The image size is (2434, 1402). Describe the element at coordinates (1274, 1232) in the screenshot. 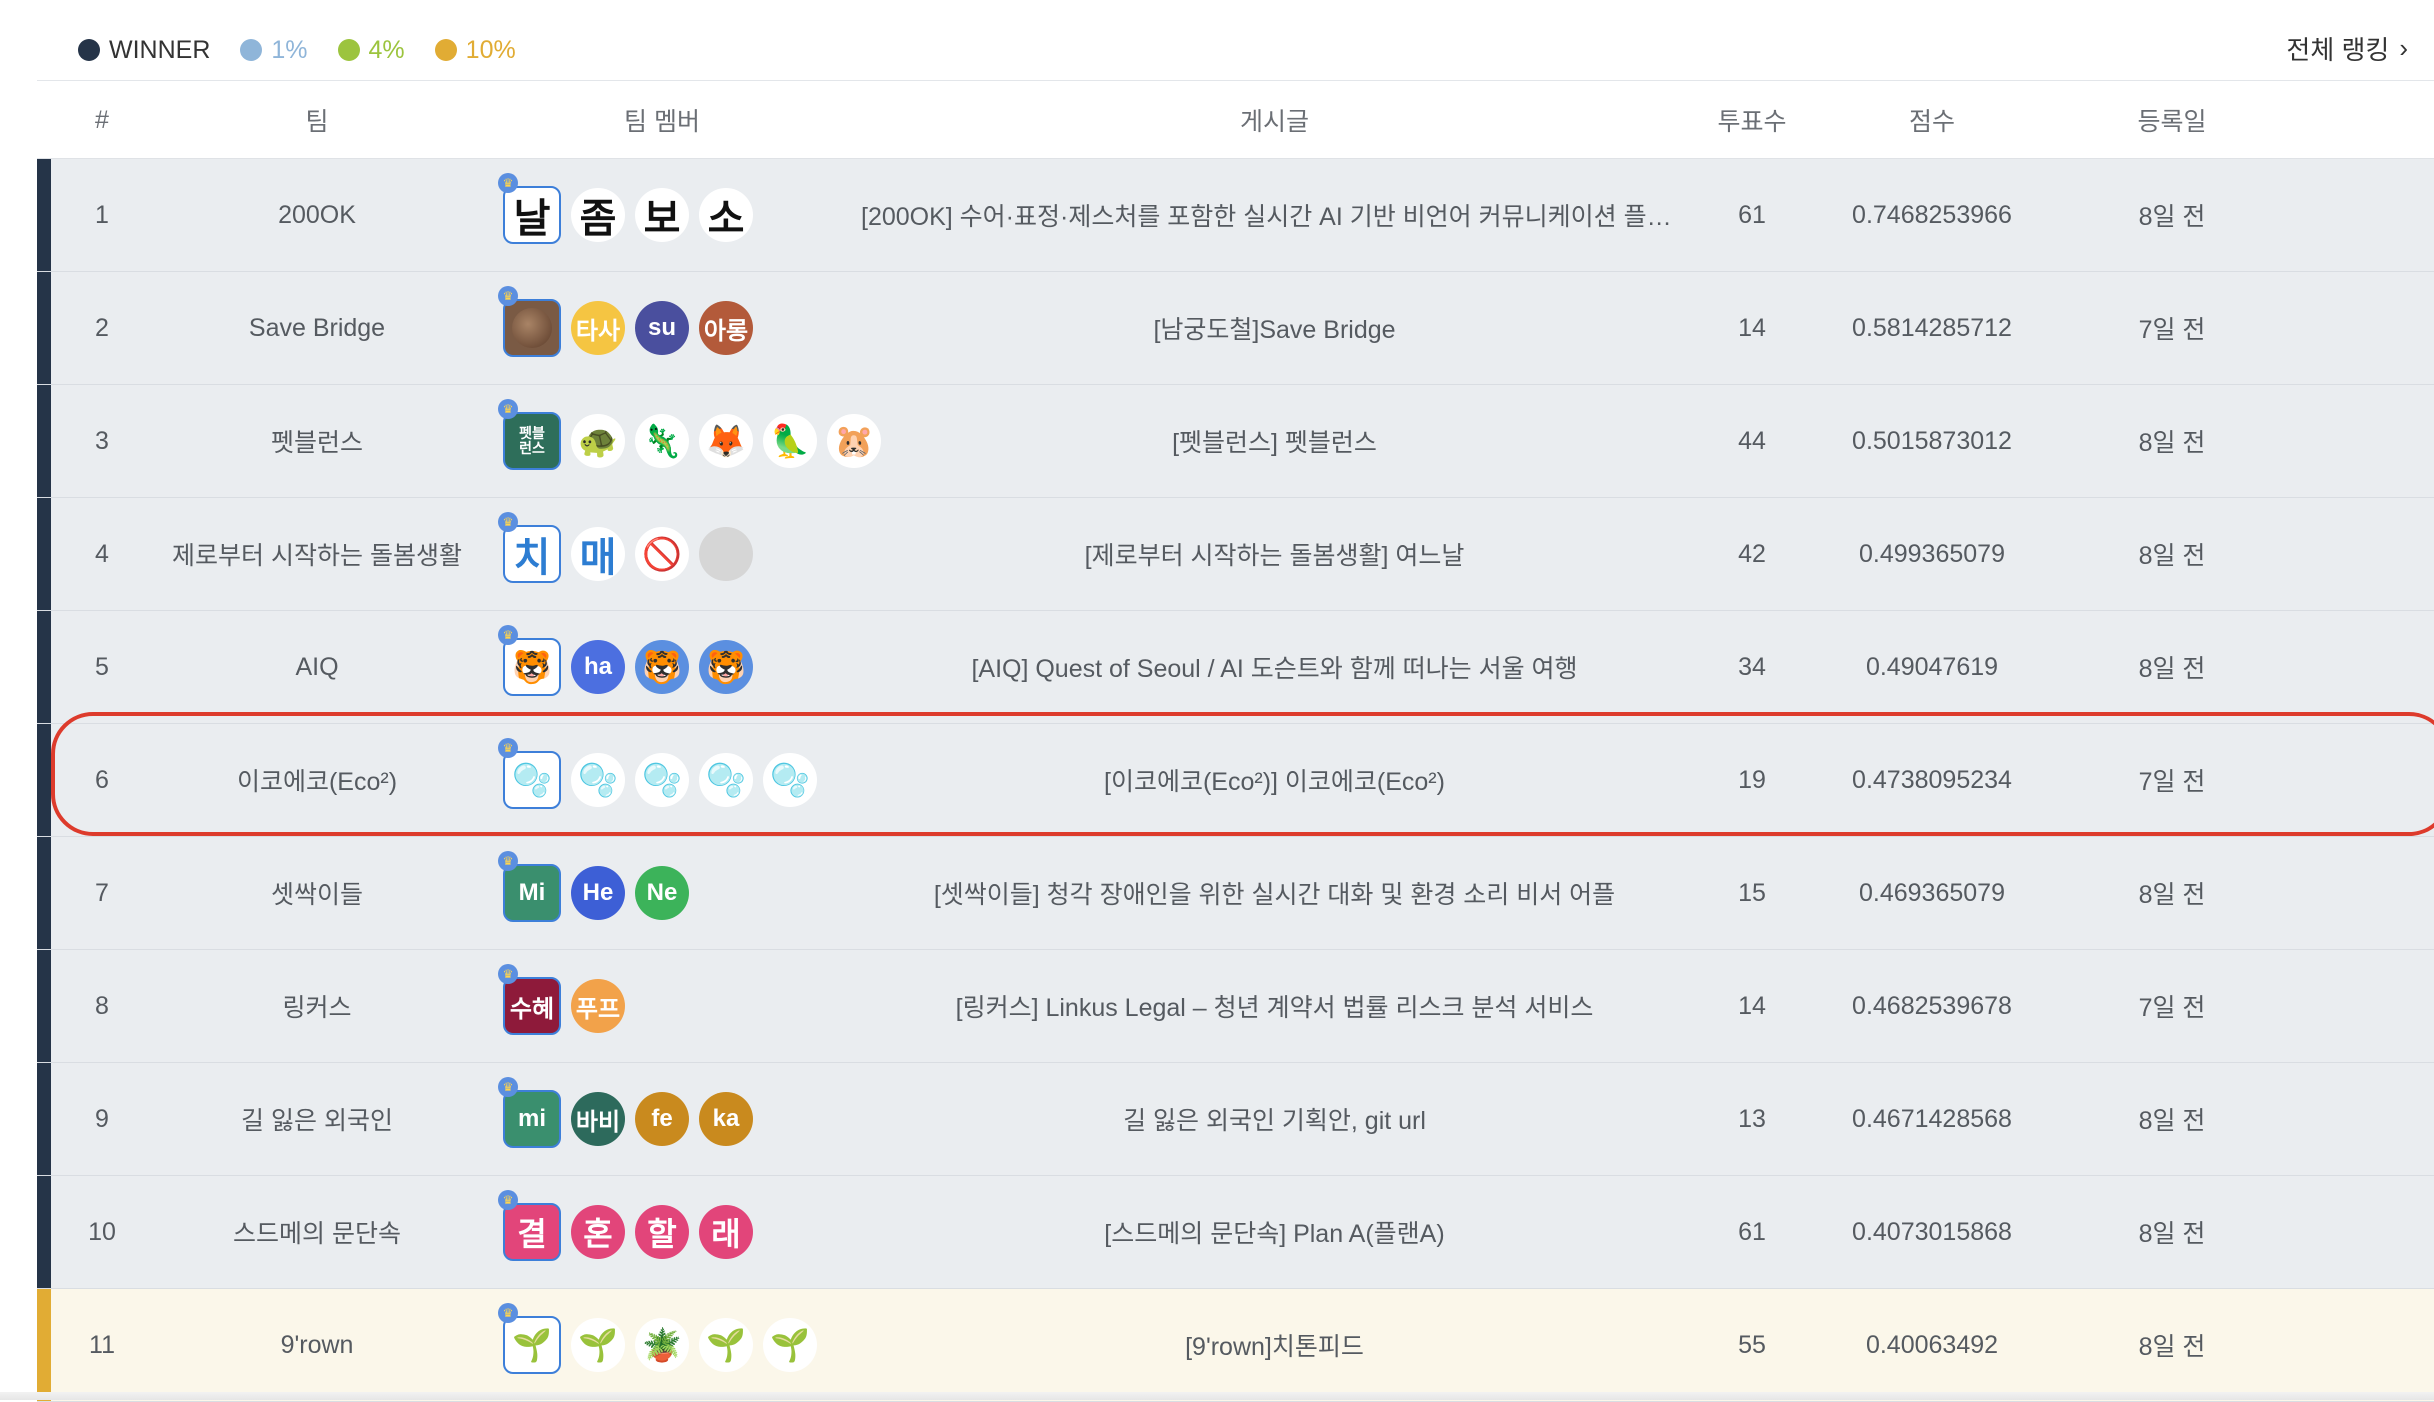

I see `post-title-link: [스드메의 문단속] Plan A(플랜A)` at that location.